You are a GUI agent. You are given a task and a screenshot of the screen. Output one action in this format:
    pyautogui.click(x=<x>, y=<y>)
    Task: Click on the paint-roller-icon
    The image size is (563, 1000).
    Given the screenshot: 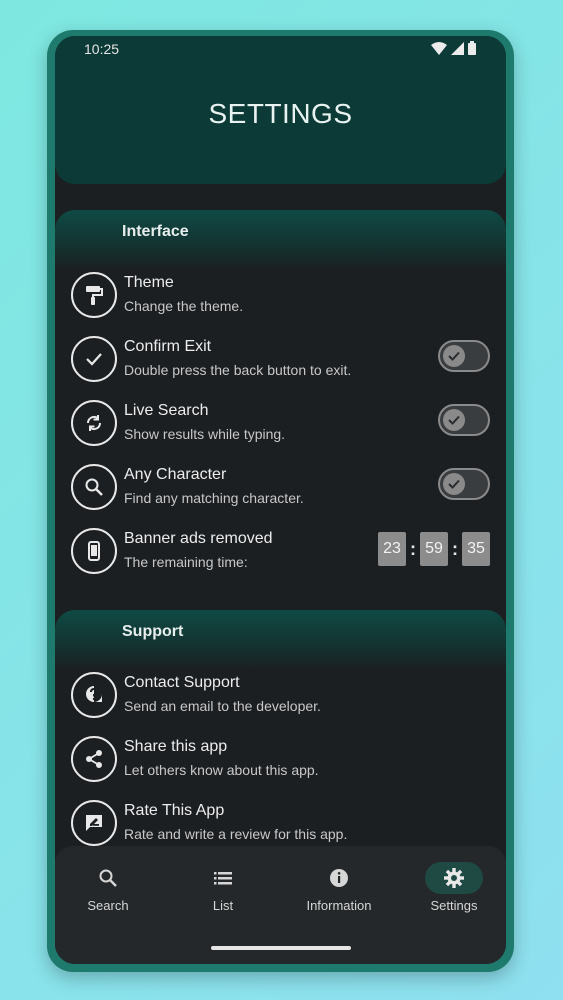 What is the action you would take?
    pyautogui.click(x=94, y=295)
    